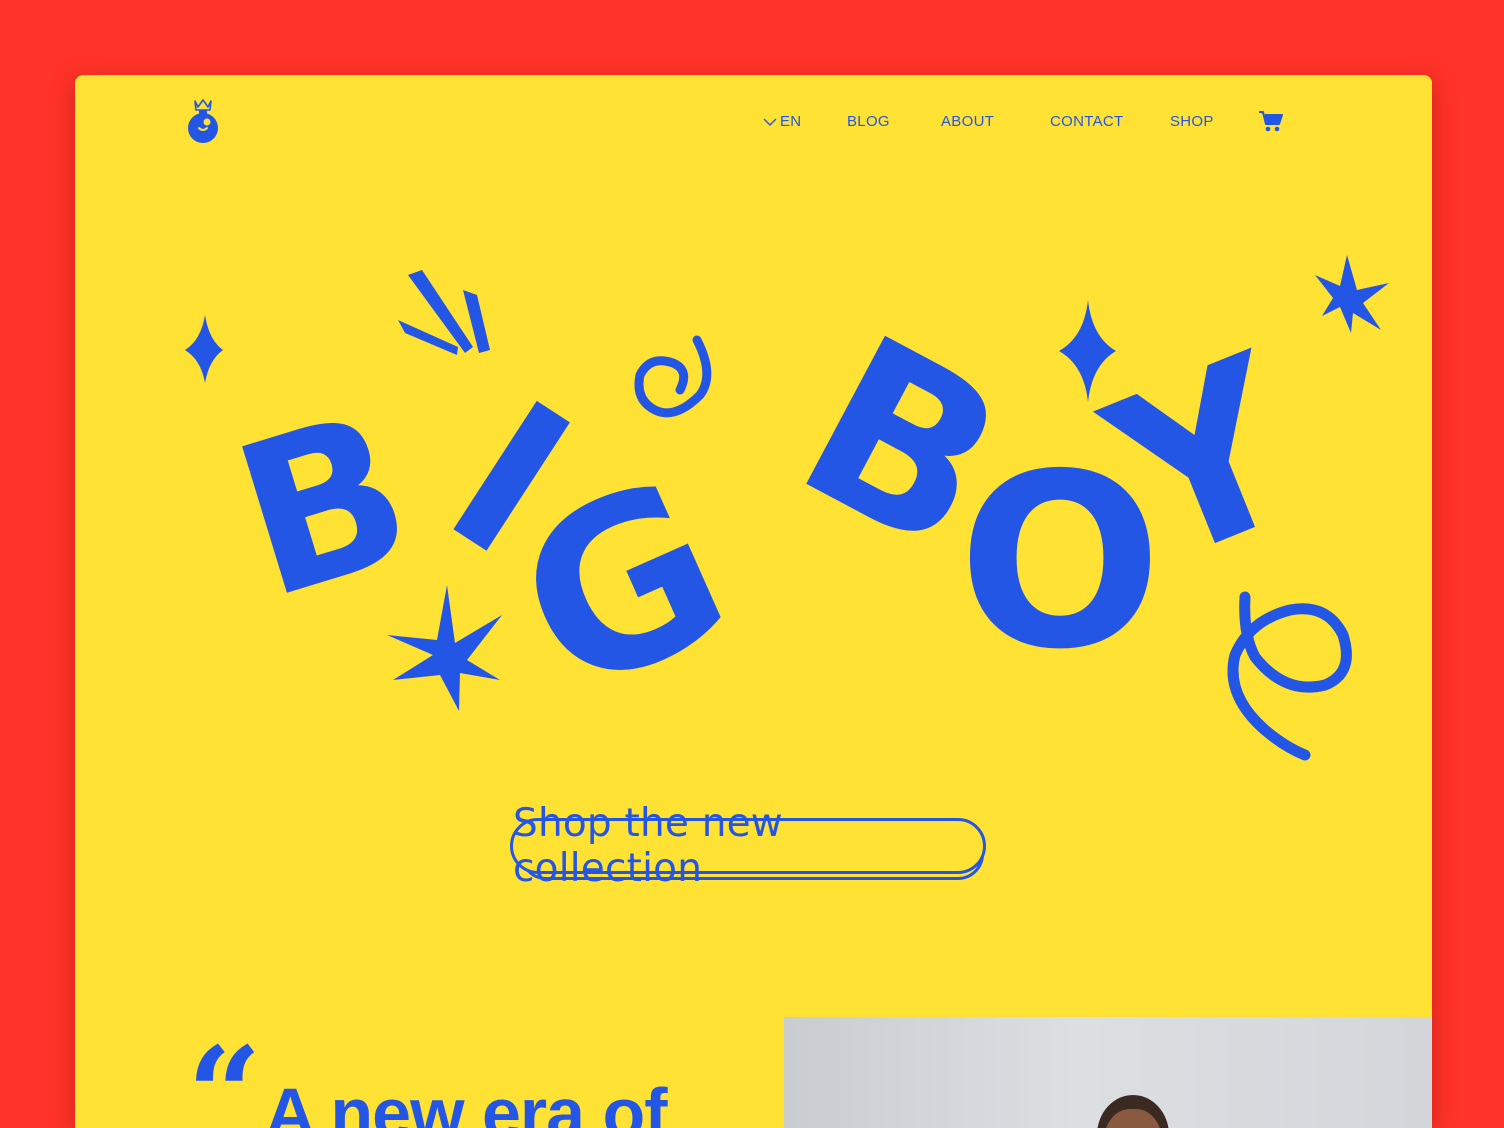  I want to click on quote-mark: “, so click(224, 1073).